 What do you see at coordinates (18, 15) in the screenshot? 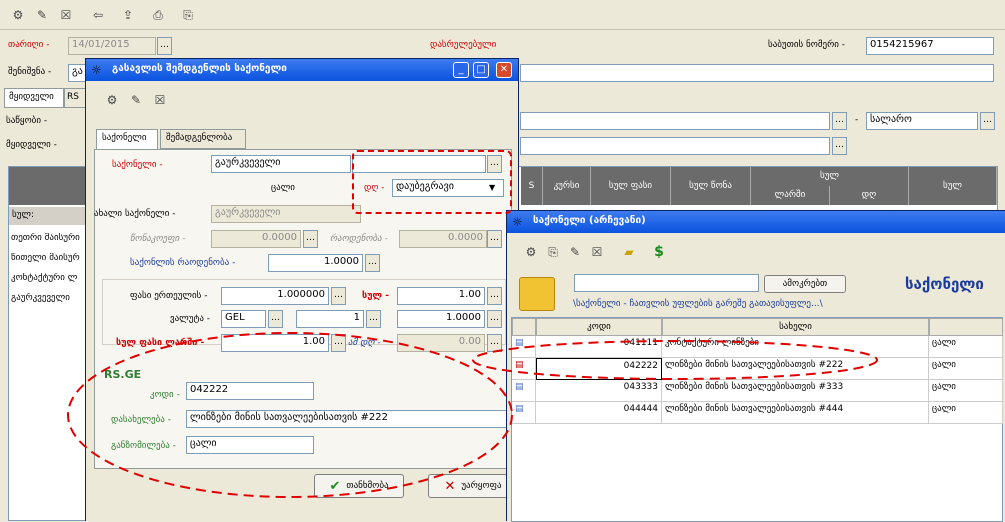
I see `new-icon: ⚙` at bounding box center [18, 15].